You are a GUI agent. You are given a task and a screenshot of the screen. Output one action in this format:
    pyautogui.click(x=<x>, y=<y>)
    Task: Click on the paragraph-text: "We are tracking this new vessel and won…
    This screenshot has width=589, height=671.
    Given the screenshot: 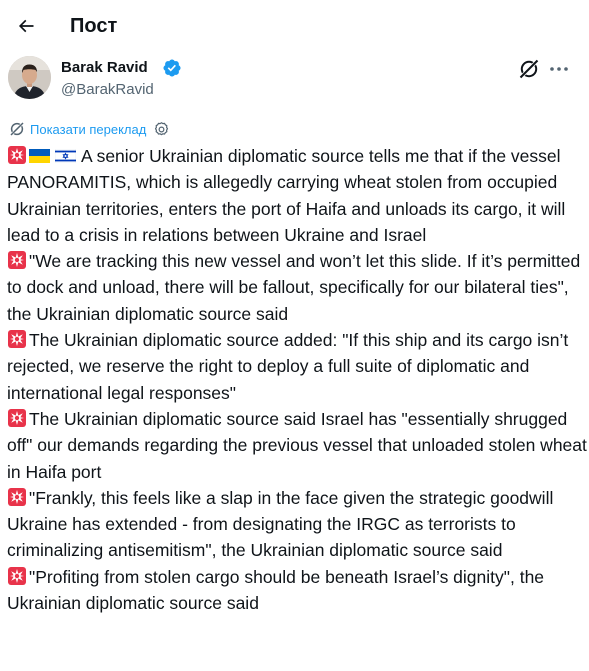 What is the action you would take?
    pyautogui.click(x=294, y=287)
    